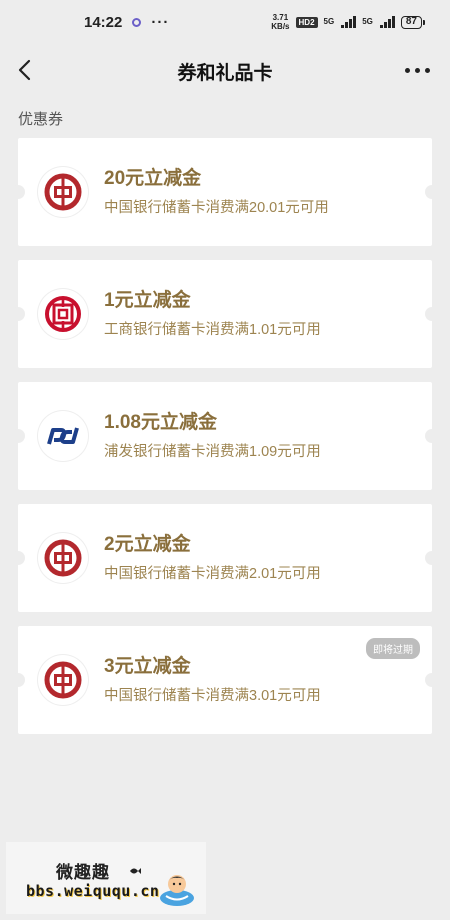 This screenshot has width=450, height=920. Describe the element at coordinates (160, 422) in the screenshot. I see `coupon-title: 1.08元立减金` at that location.